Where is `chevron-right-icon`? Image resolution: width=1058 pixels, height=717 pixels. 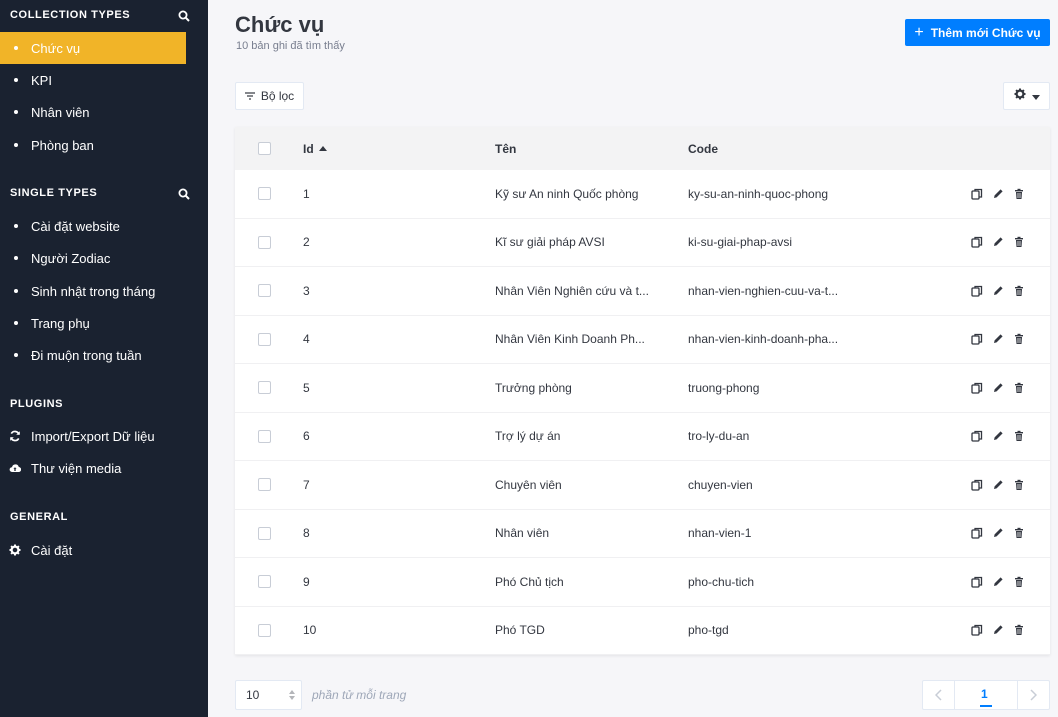
chevron-right-icon is located at coordinates (1033, 695).